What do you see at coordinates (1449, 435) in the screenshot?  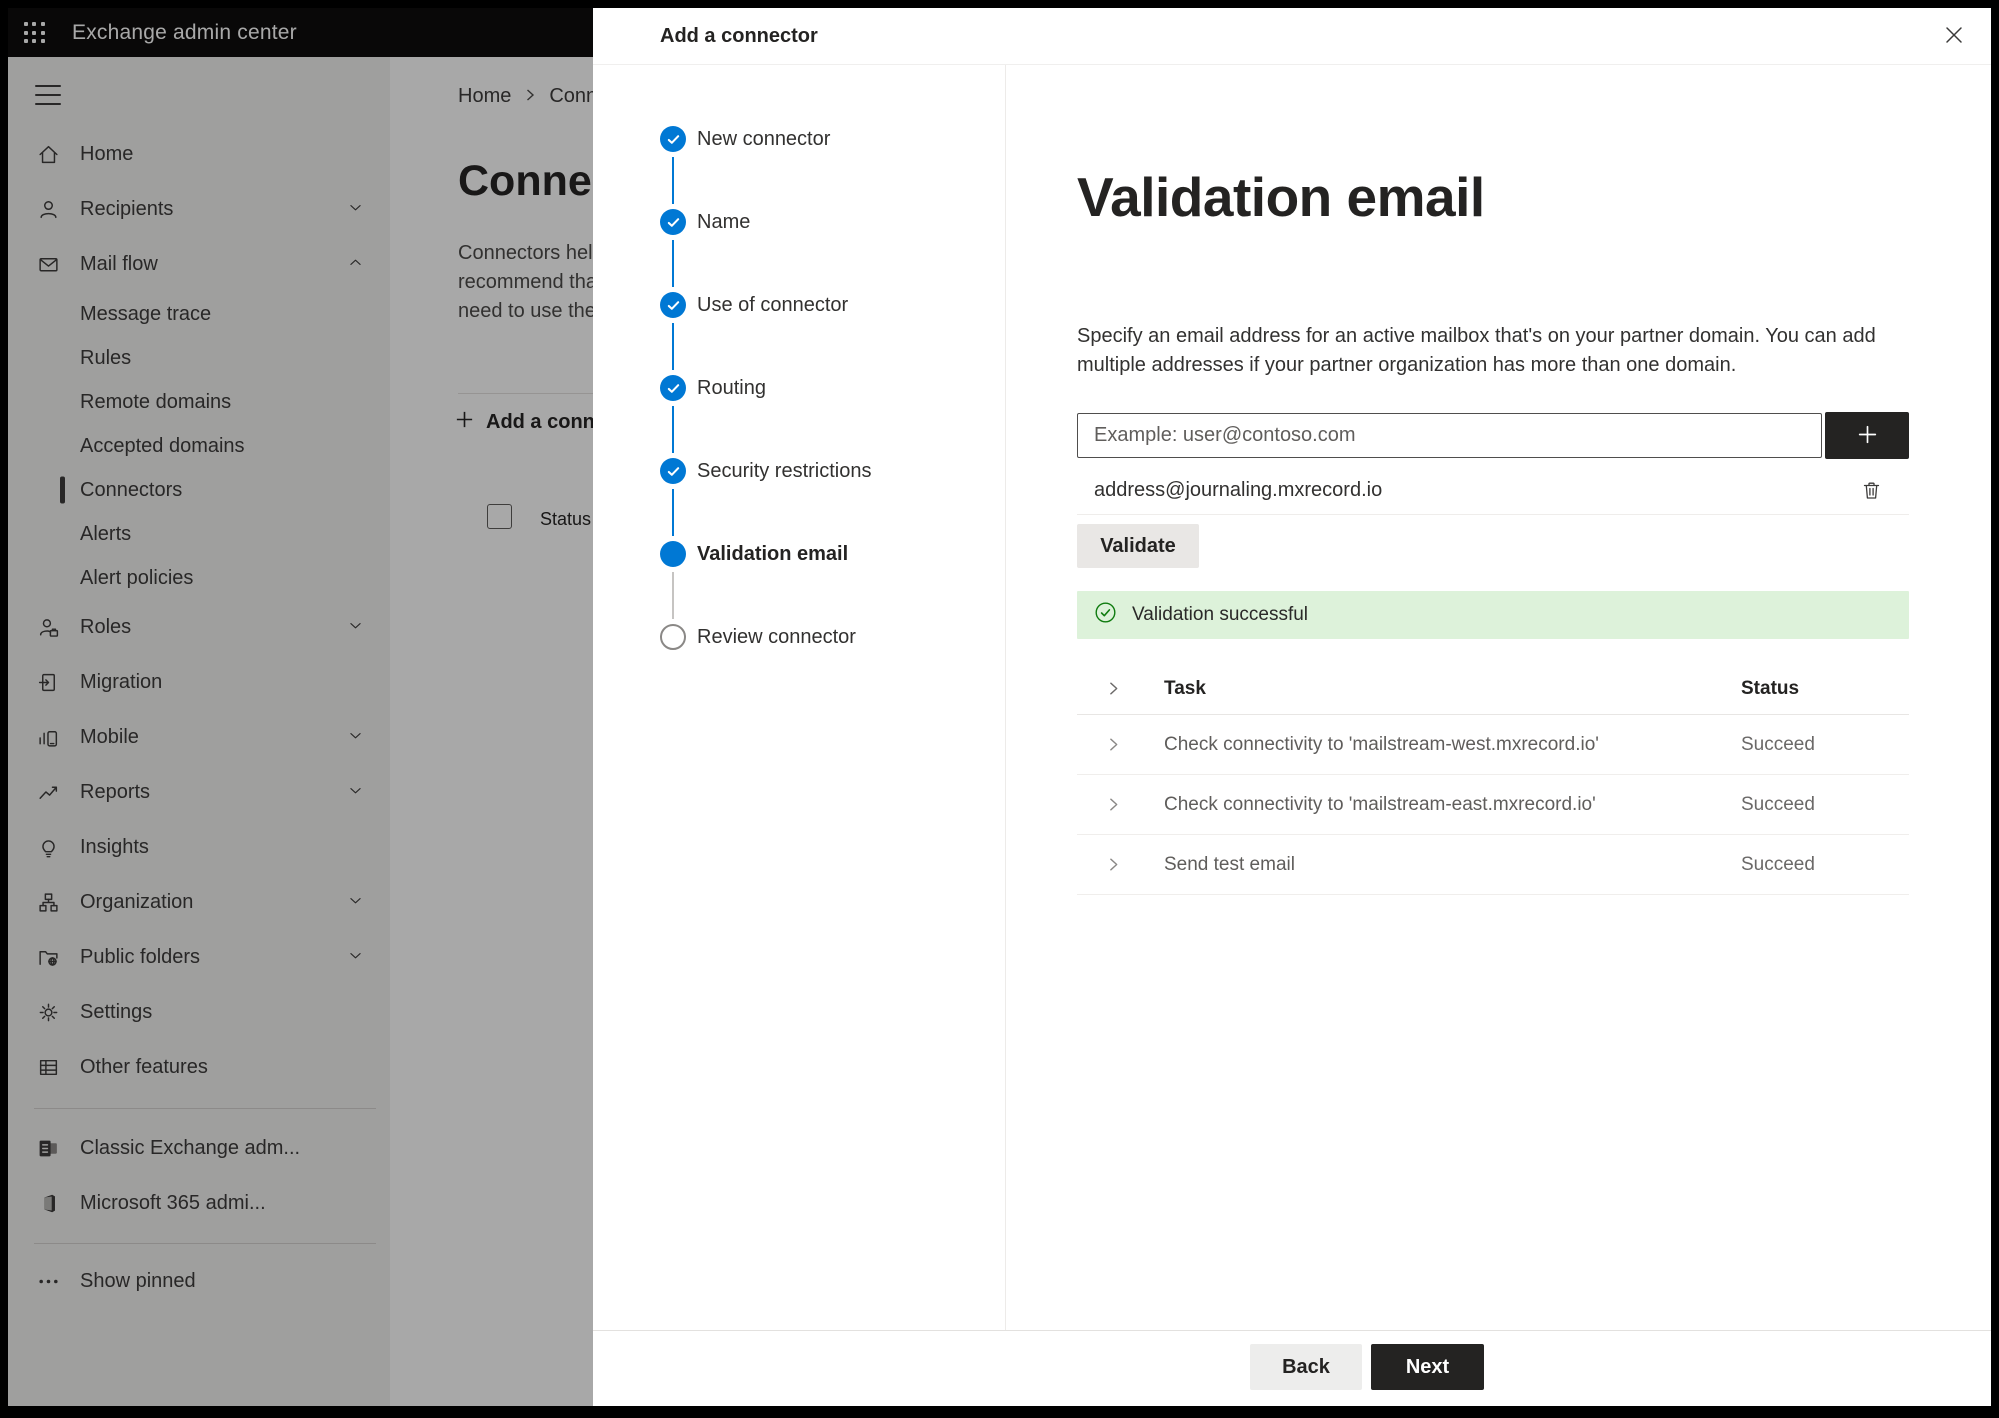 I see `email-address-input` at bounding box center [1449, 435].